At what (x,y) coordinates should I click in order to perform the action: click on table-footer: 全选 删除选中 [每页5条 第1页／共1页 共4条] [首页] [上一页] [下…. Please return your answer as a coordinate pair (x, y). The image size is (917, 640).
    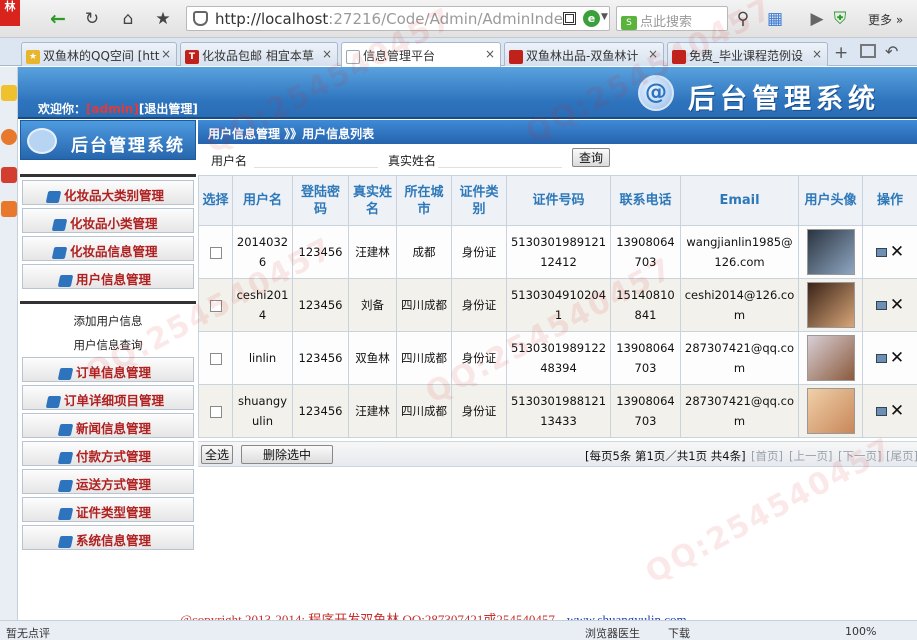
    Looking at the image, I should click on (557, 454).